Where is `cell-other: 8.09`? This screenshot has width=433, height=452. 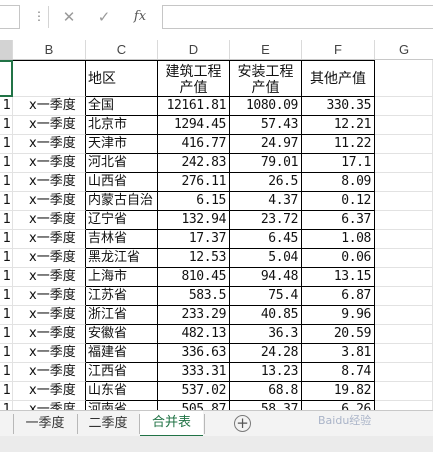 cell-other: 8.09 is located at coordinates (338, 182).